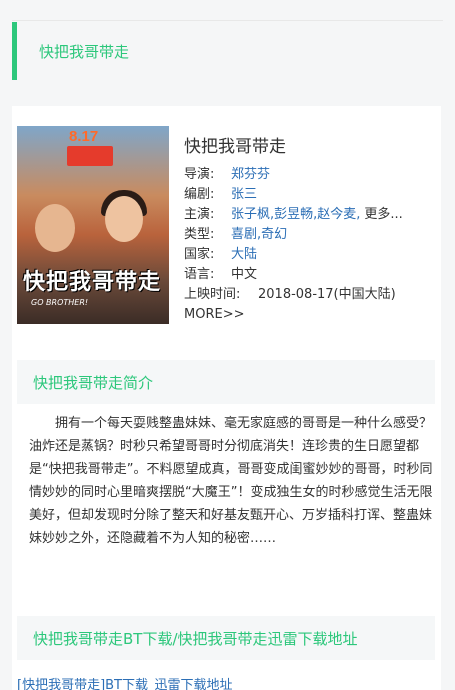  Describe the element at coordinates (199, 274) in the screenshot. I see `language-label: 语言:` at that location.